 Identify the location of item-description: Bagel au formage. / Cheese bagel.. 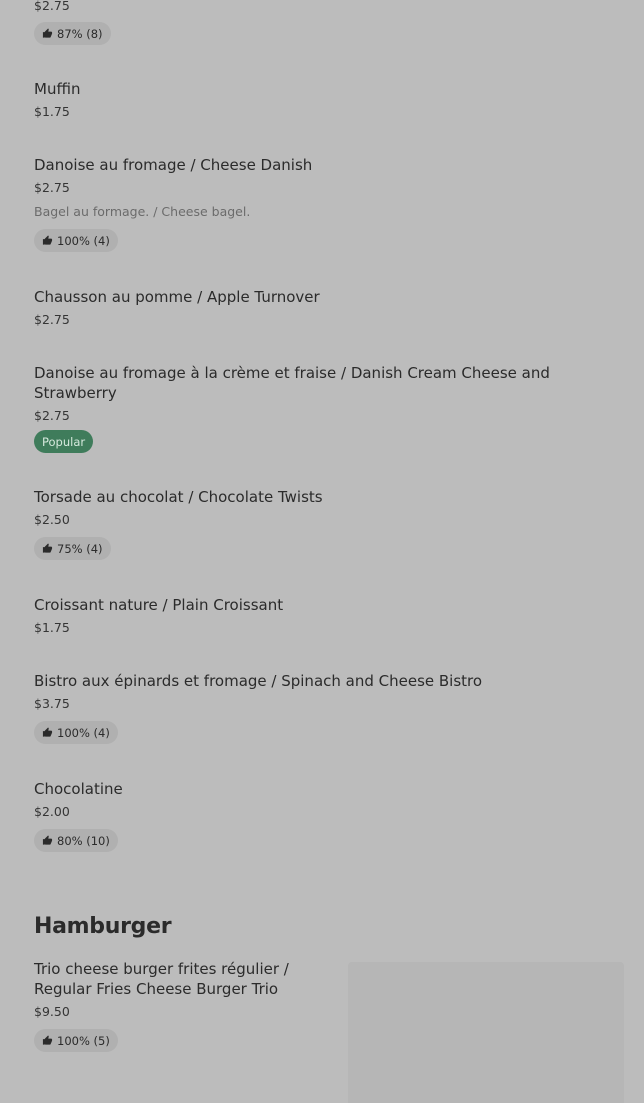
(142, 211).